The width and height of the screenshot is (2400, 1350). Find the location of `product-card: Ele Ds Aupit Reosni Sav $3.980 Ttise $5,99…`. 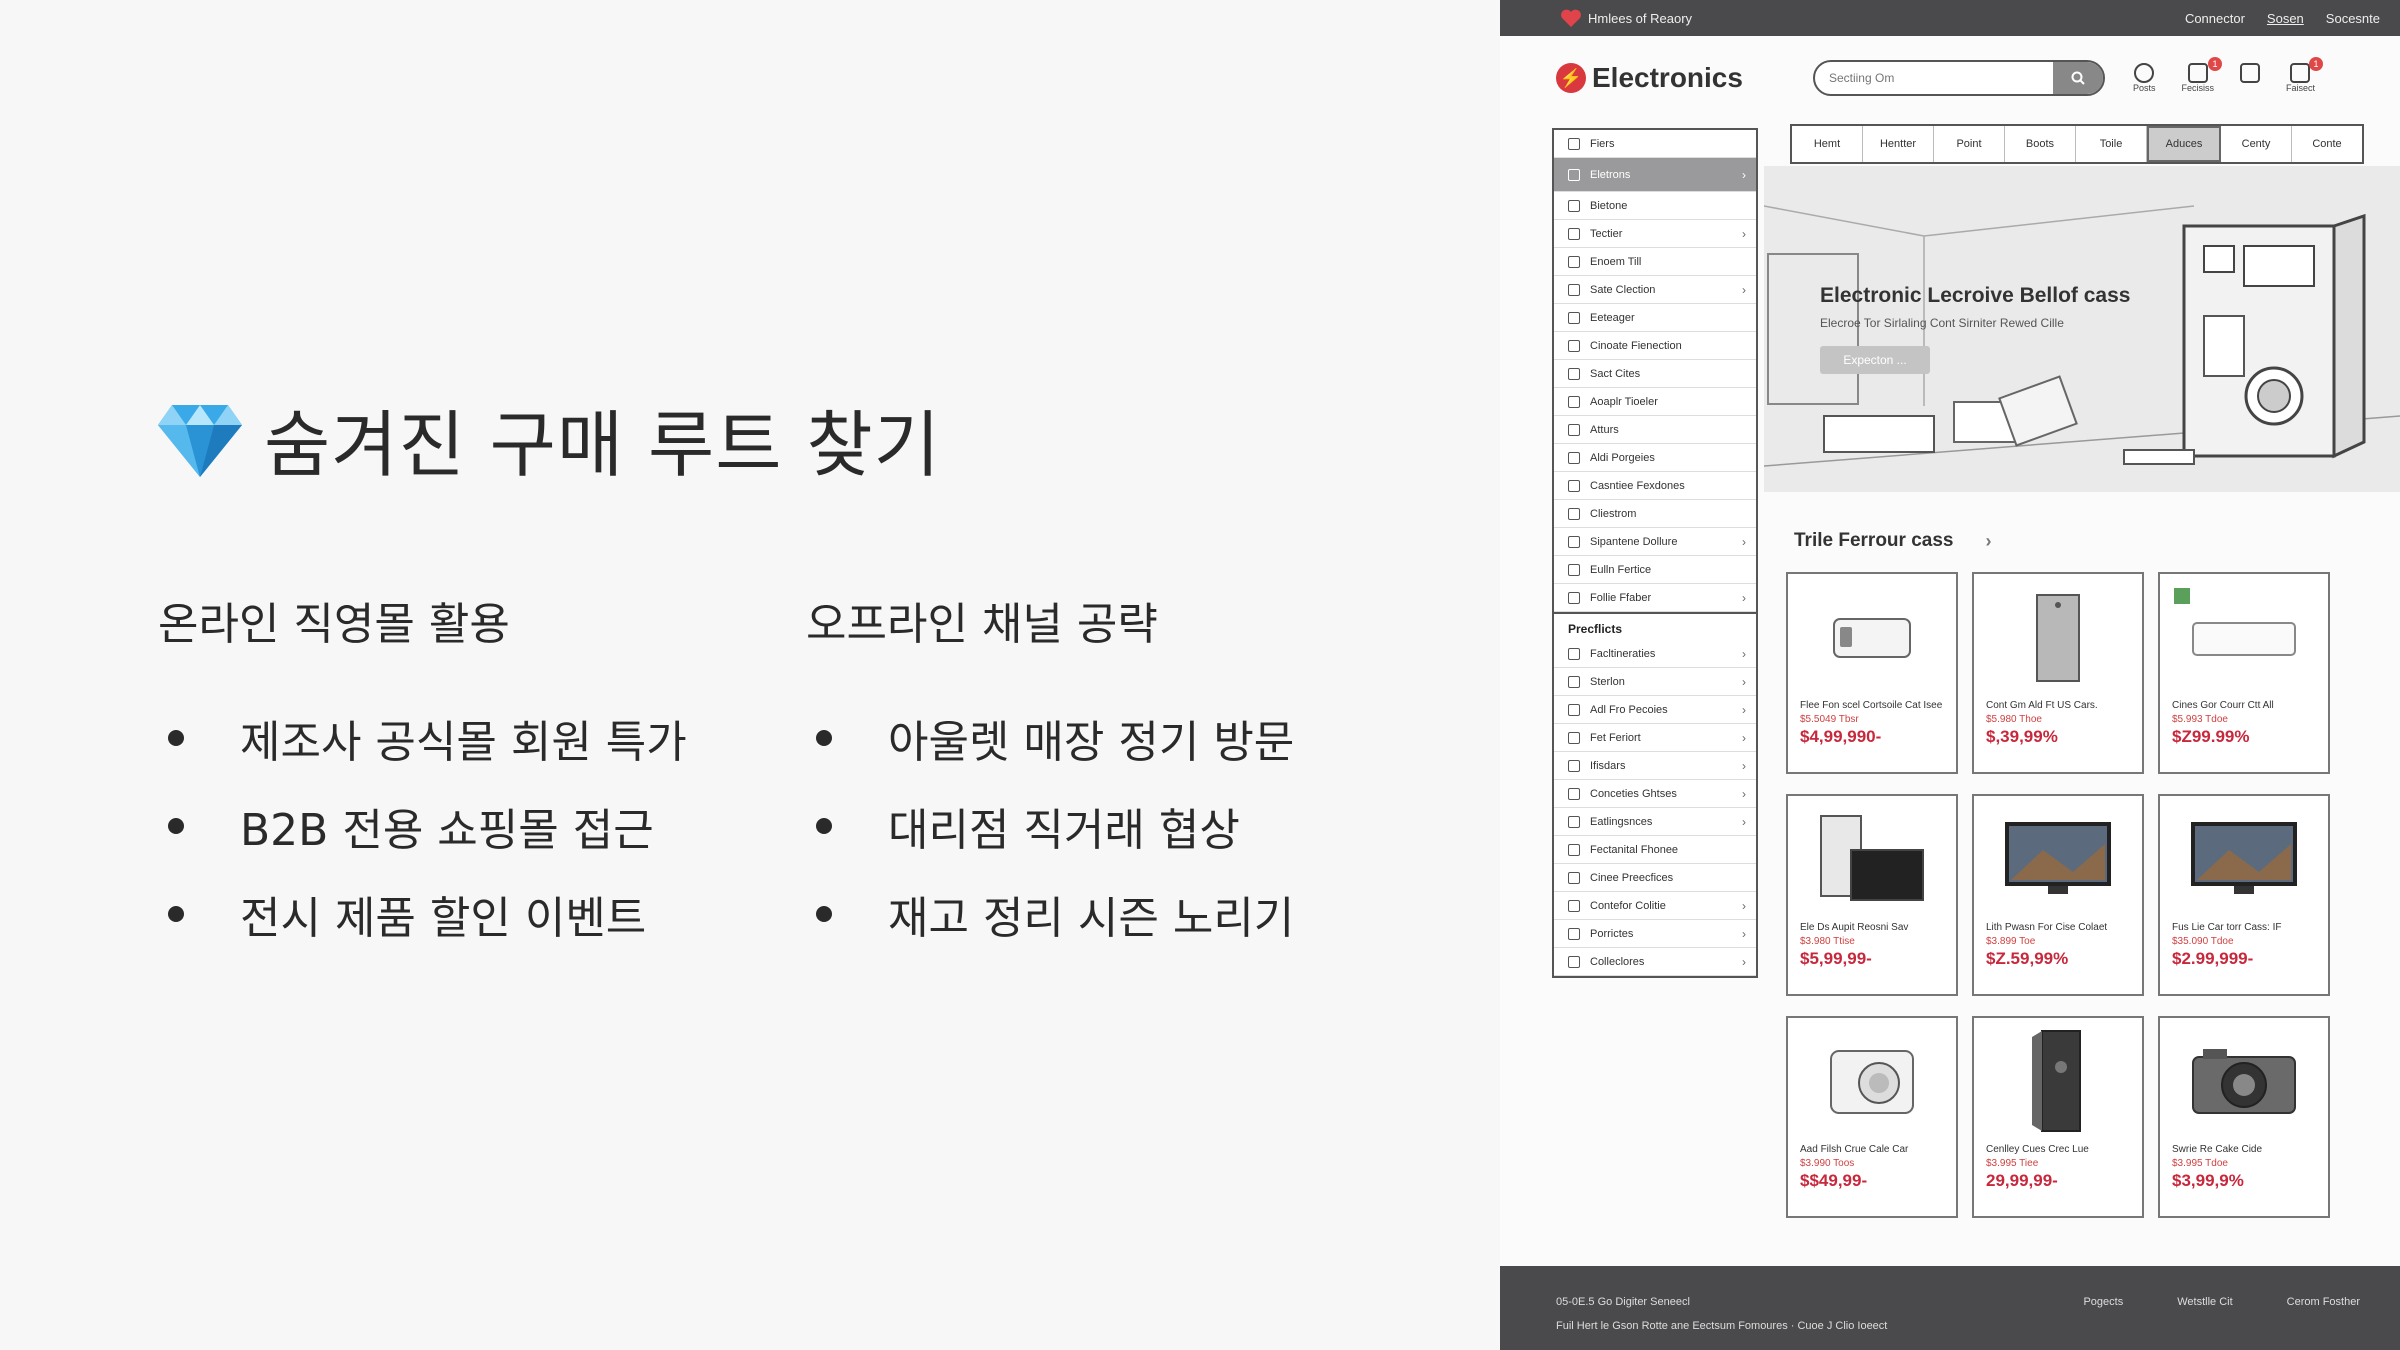

product-card: Ele Ds Aupit Reosni Sav $3.980 Ttise $5,99… is located at coordinates (1872, 895).